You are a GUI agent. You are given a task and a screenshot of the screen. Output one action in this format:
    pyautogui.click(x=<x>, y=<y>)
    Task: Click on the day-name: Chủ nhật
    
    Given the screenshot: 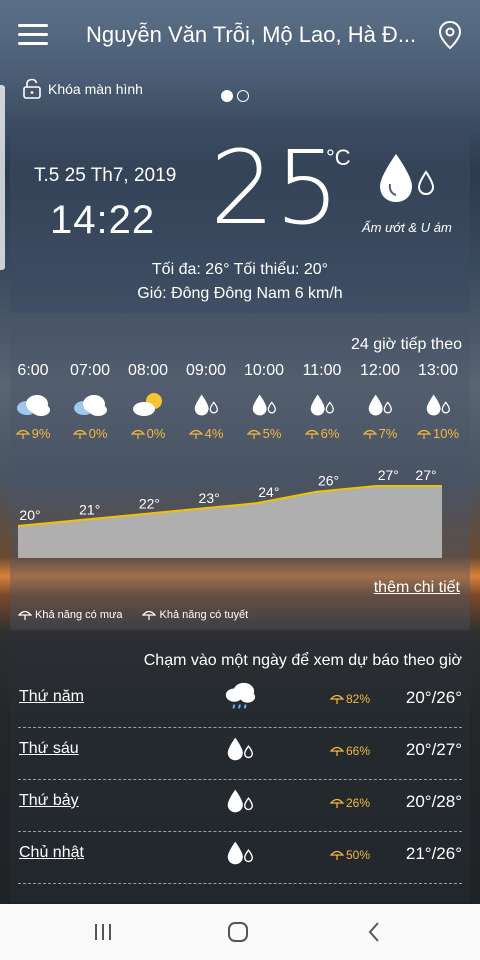 What is the action you would take?
    pyautogui.click(x=51, y=853)
    